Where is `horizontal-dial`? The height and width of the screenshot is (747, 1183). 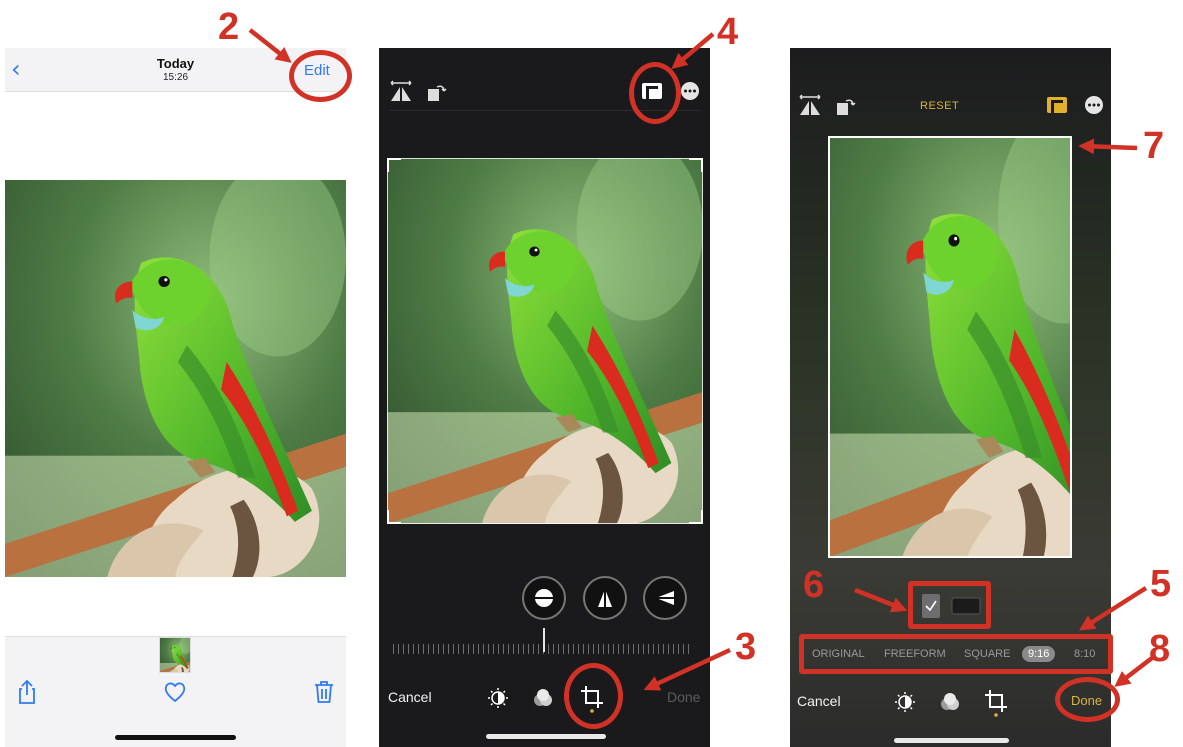 horizontal-dial is located at coordinates (665, 598).